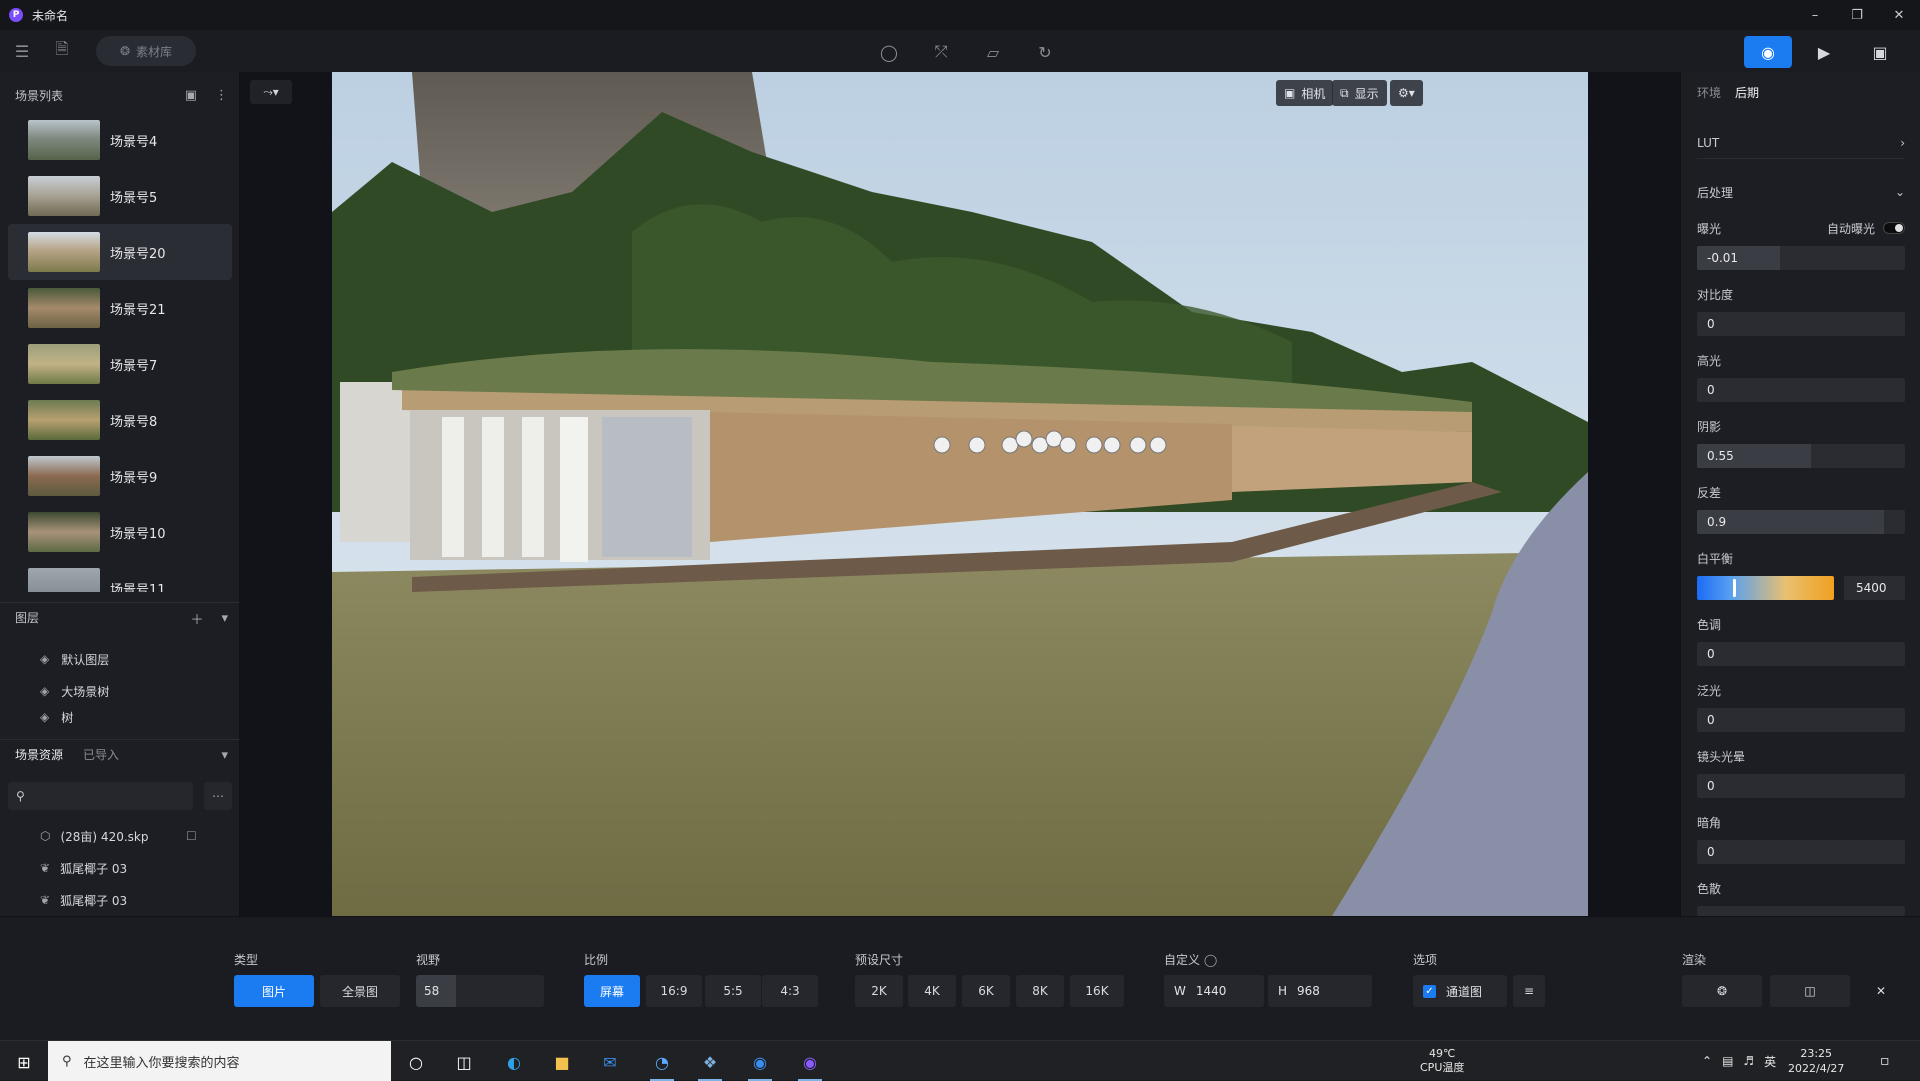 This screenshot has width=1920, height=1081. Describe the element at coordinates (120, 252) in the screenshot. I see `scene-item-active: 场景号20` at that location.